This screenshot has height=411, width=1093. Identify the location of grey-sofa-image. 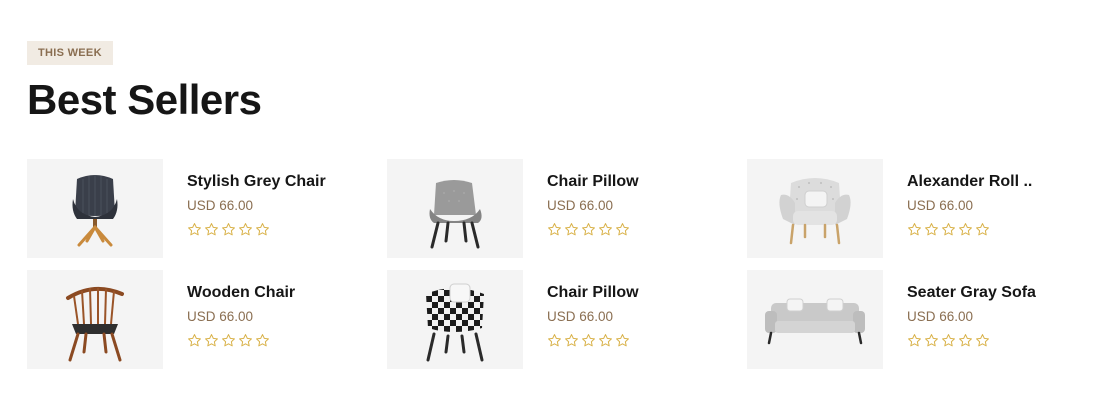
(815, 321).